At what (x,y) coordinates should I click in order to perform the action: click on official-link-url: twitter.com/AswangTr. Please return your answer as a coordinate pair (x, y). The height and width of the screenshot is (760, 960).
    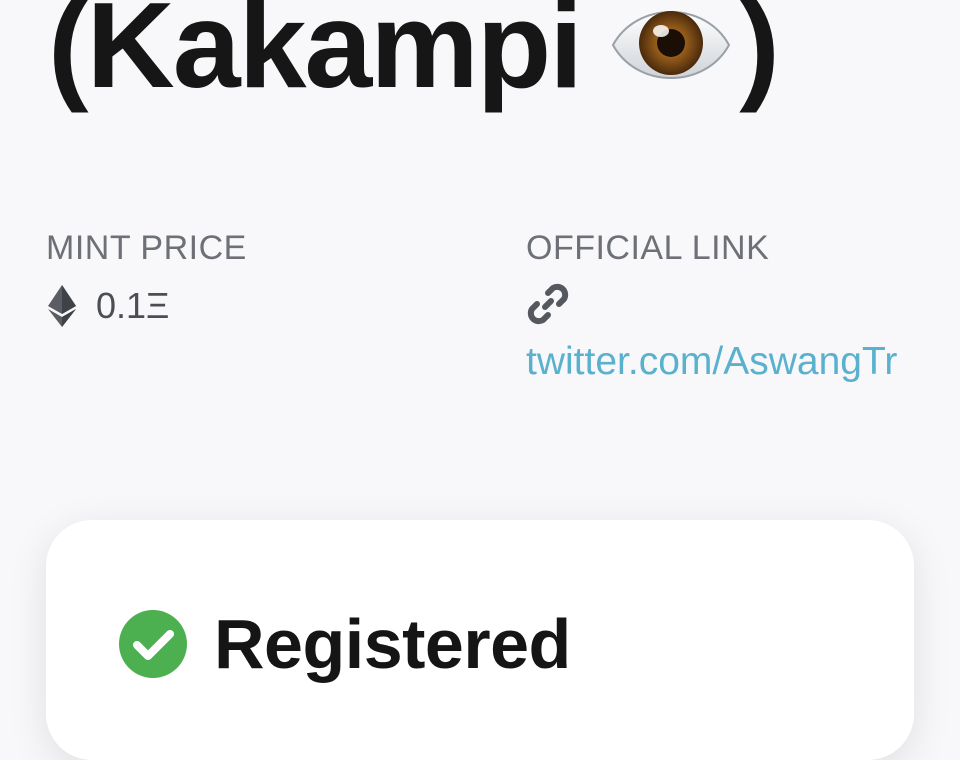
    Looking at the image, I should click on (711, 362).